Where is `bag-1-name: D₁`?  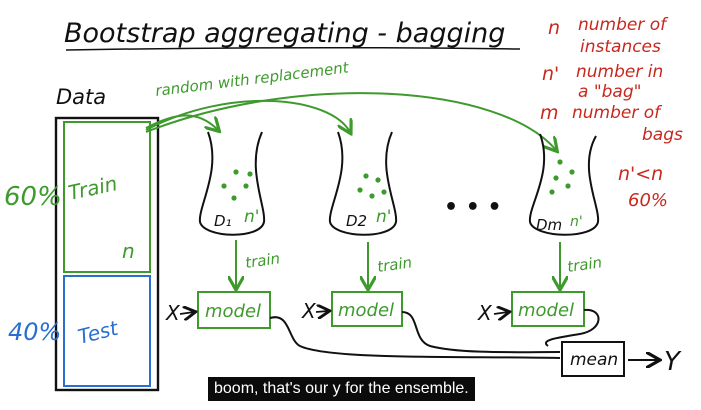
bag-1-name: D₁ is located at coordinates (223, 221).